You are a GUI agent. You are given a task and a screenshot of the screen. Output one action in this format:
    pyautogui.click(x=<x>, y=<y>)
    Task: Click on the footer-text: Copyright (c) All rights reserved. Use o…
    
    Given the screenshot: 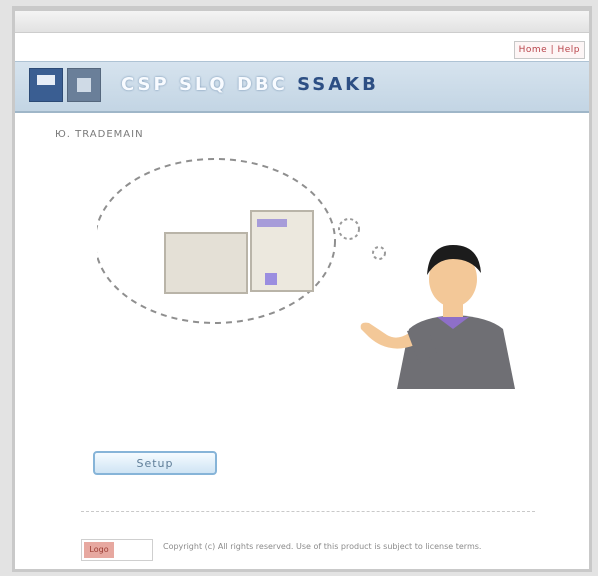 What is the action you would take?
    pyautogui.click(x=322, y=546)
    